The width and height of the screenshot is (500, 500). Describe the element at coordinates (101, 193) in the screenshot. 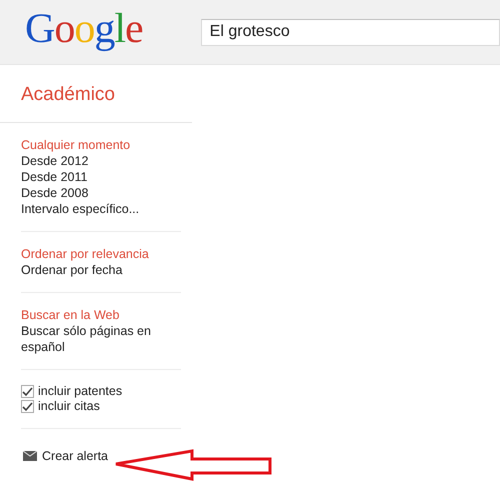

I see `filter-link: Desde 2008` at that location.